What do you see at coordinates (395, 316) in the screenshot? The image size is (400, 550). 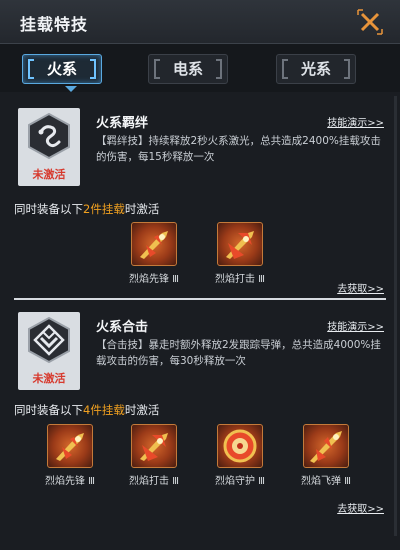 I see `scrollbar-track` at bounding box center [395, 316].